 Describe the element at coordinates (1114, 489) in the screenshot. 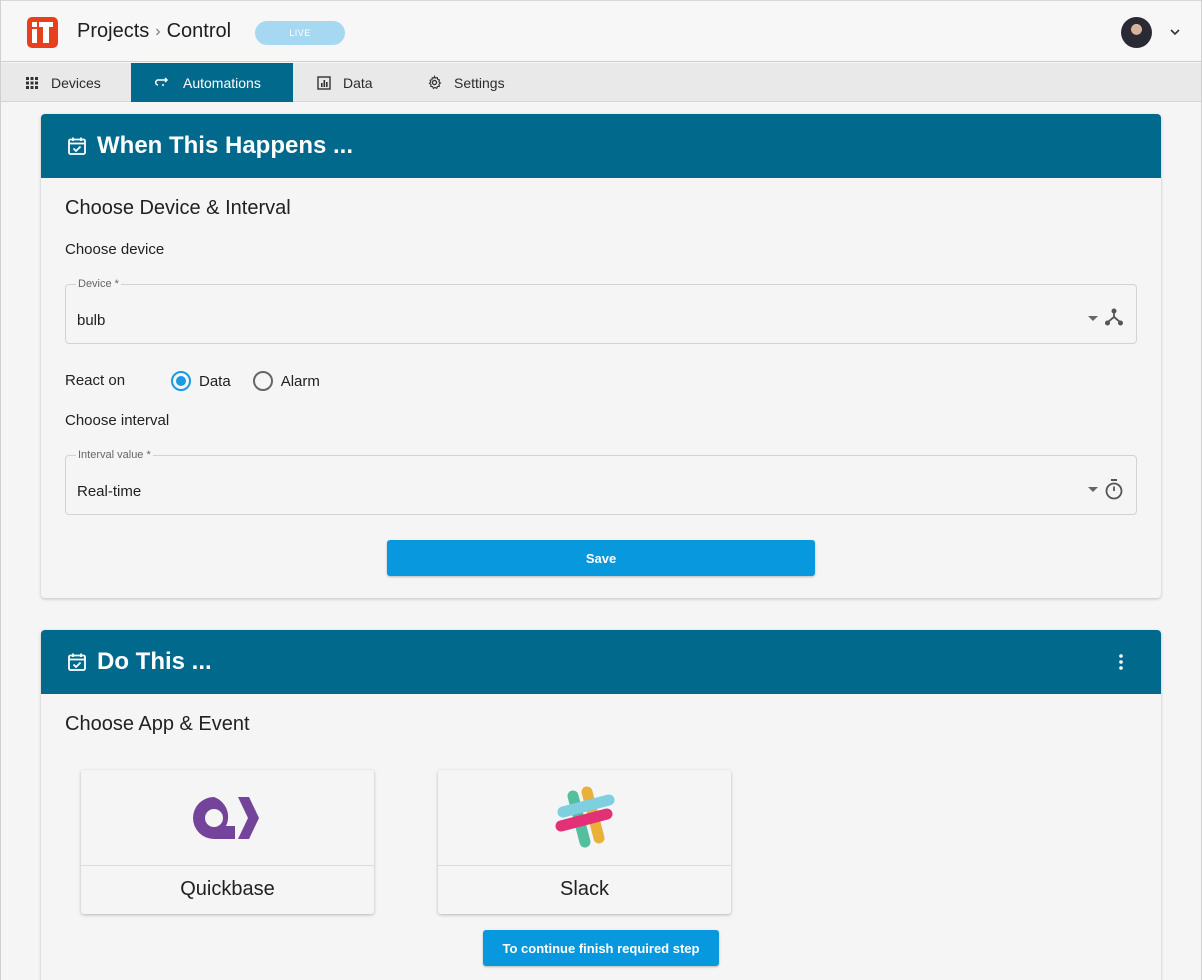

I see `timer-icon` at that location.